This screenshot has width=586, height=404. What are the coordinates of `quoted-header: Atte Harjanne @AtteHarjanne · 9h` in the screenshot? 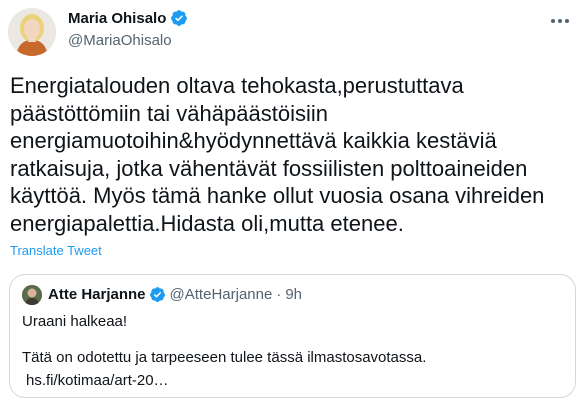 It's located at (175, 294).